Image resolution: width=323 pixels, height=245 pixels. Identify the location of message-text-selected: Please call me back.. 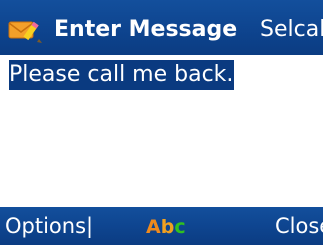
(122, 75).